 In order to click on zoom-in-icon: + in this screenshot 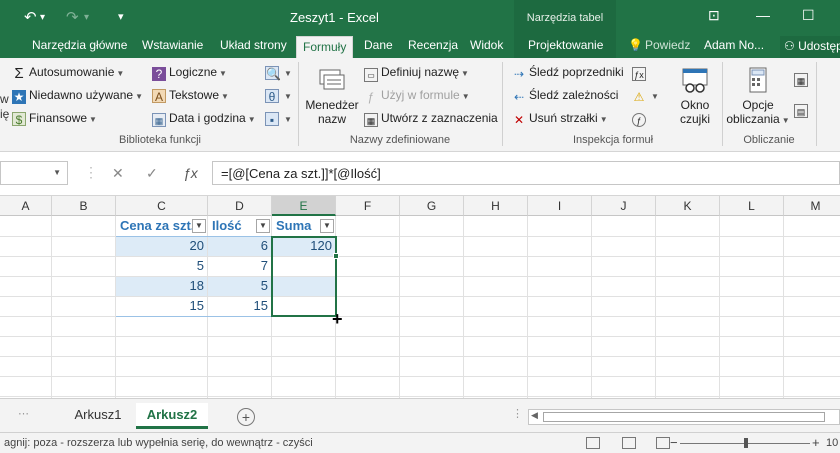, I will do `click(816, 442)`.